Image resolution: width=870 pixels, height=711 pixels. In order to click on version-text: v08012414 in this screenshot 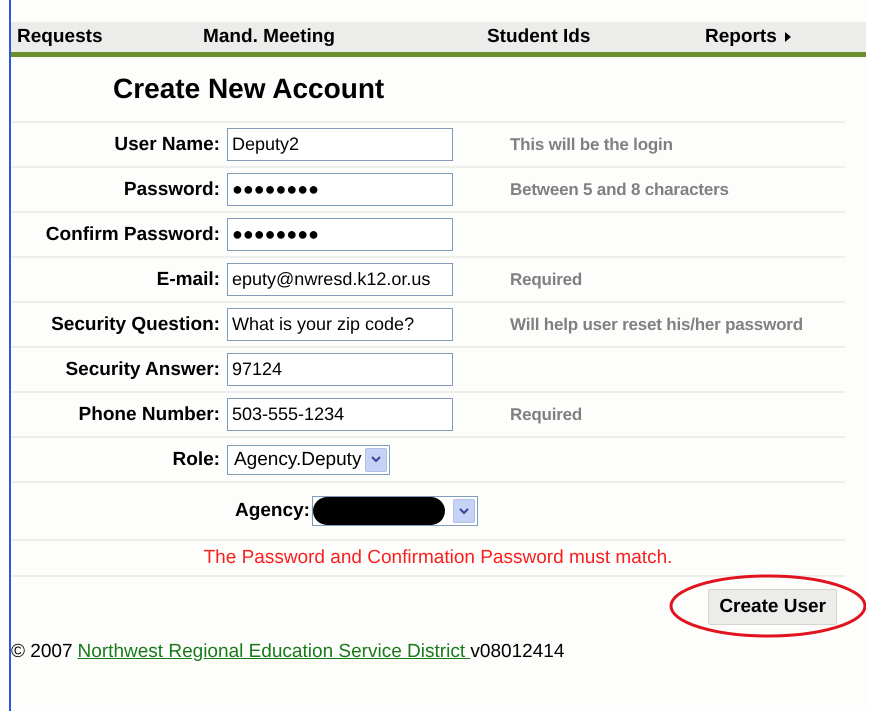, I will do `click(517, 651)`.